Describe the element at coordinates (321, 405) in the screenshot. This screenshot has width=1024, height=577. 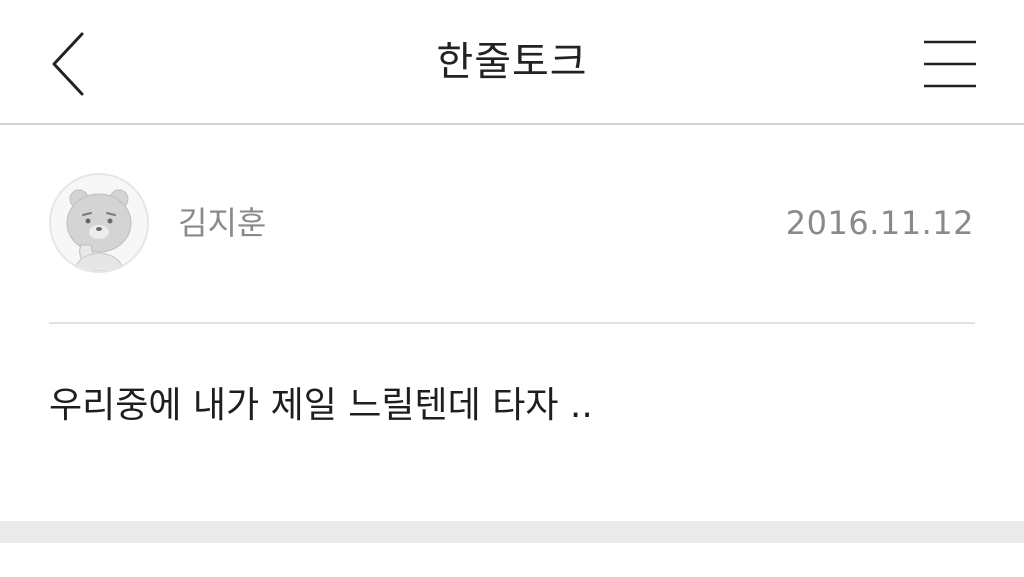
I see `post-body-text: 우리중에 내가 제일 느릴텐데 타자 ..` at that location.